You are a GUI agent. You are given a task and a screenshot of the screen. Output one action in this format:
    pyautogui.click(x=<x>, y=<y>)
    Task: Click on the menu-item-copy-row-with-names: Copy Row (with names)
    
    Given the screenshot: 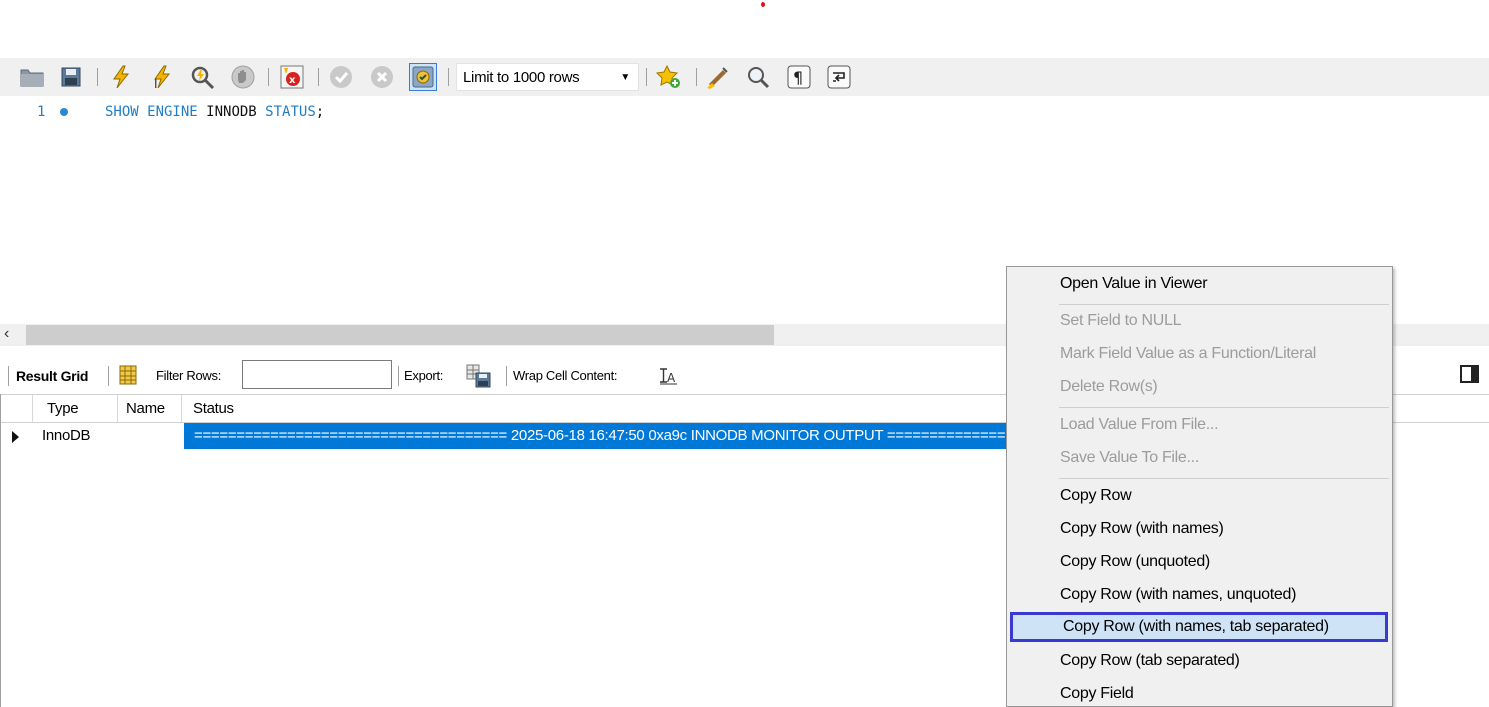 What is the action you would take?
    pyautogui.click(x=1199, y=529)
    